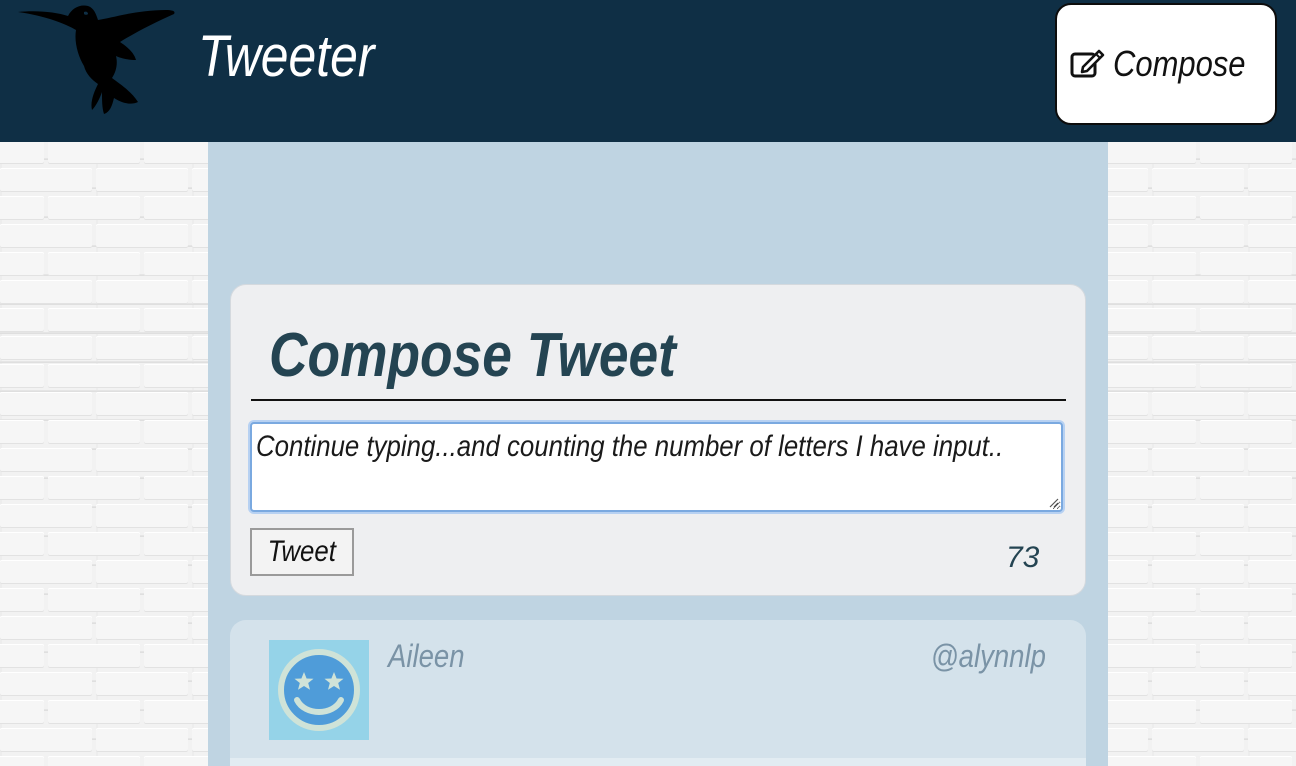  Describe the element at coordinates (1179, 63) in the screenshot. I see `compose-button-label: Compose` at that location.